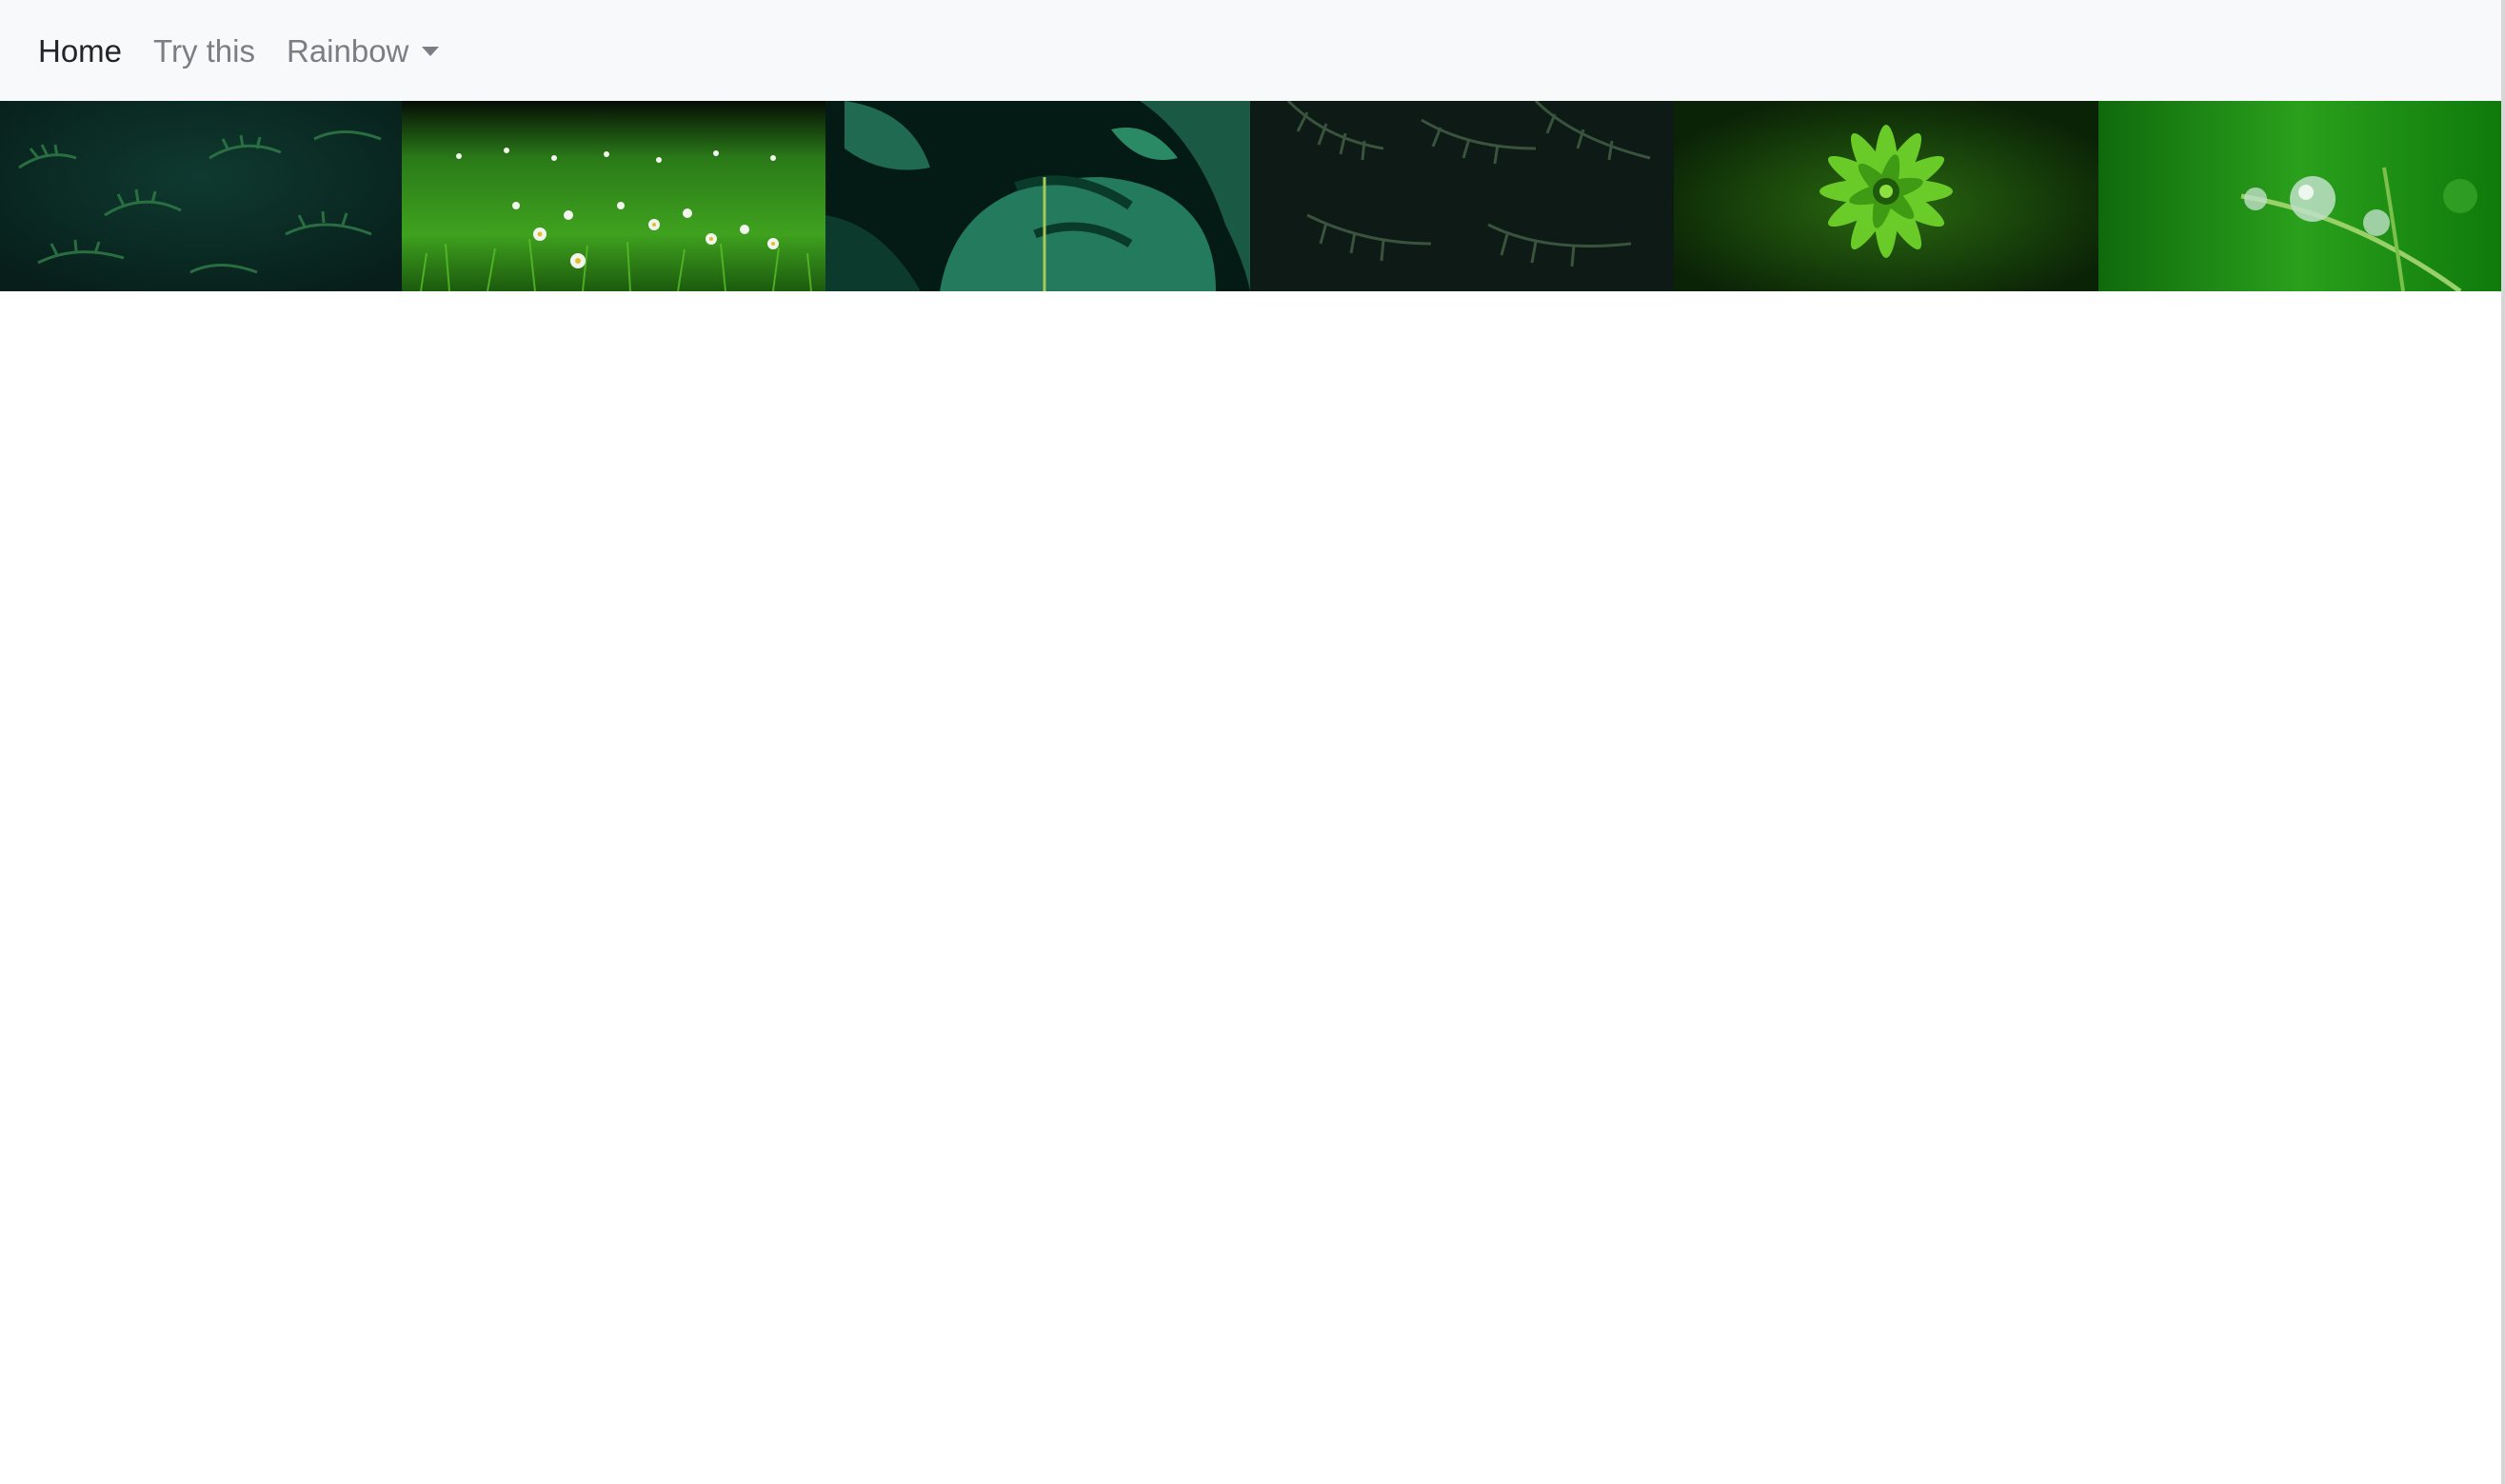  Describe the element at coordinates (204, 51) in the screenshot. I see `nav-try-this-link: Try this` at that location.